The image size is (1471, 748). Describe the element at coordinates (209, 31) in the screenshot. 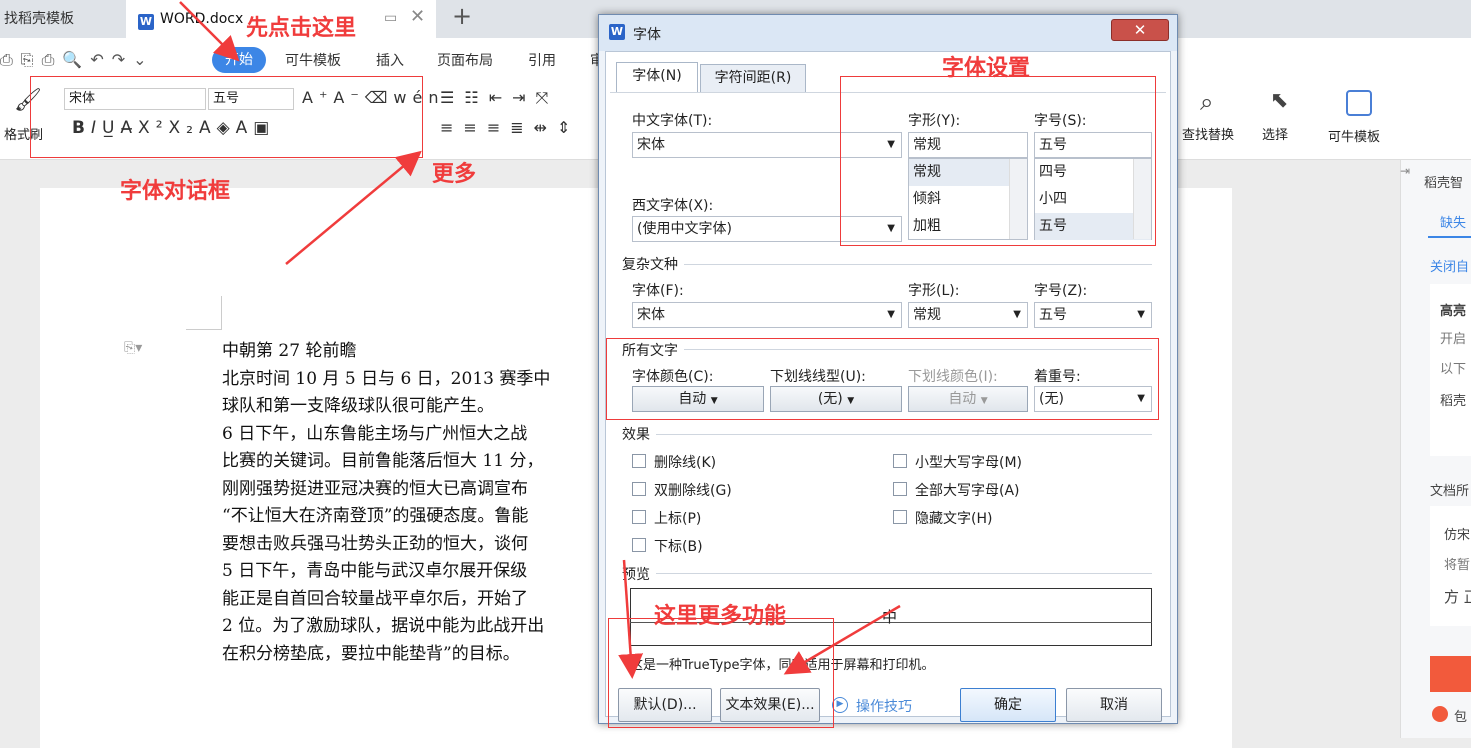

I see `arrow-to-start` at that location.